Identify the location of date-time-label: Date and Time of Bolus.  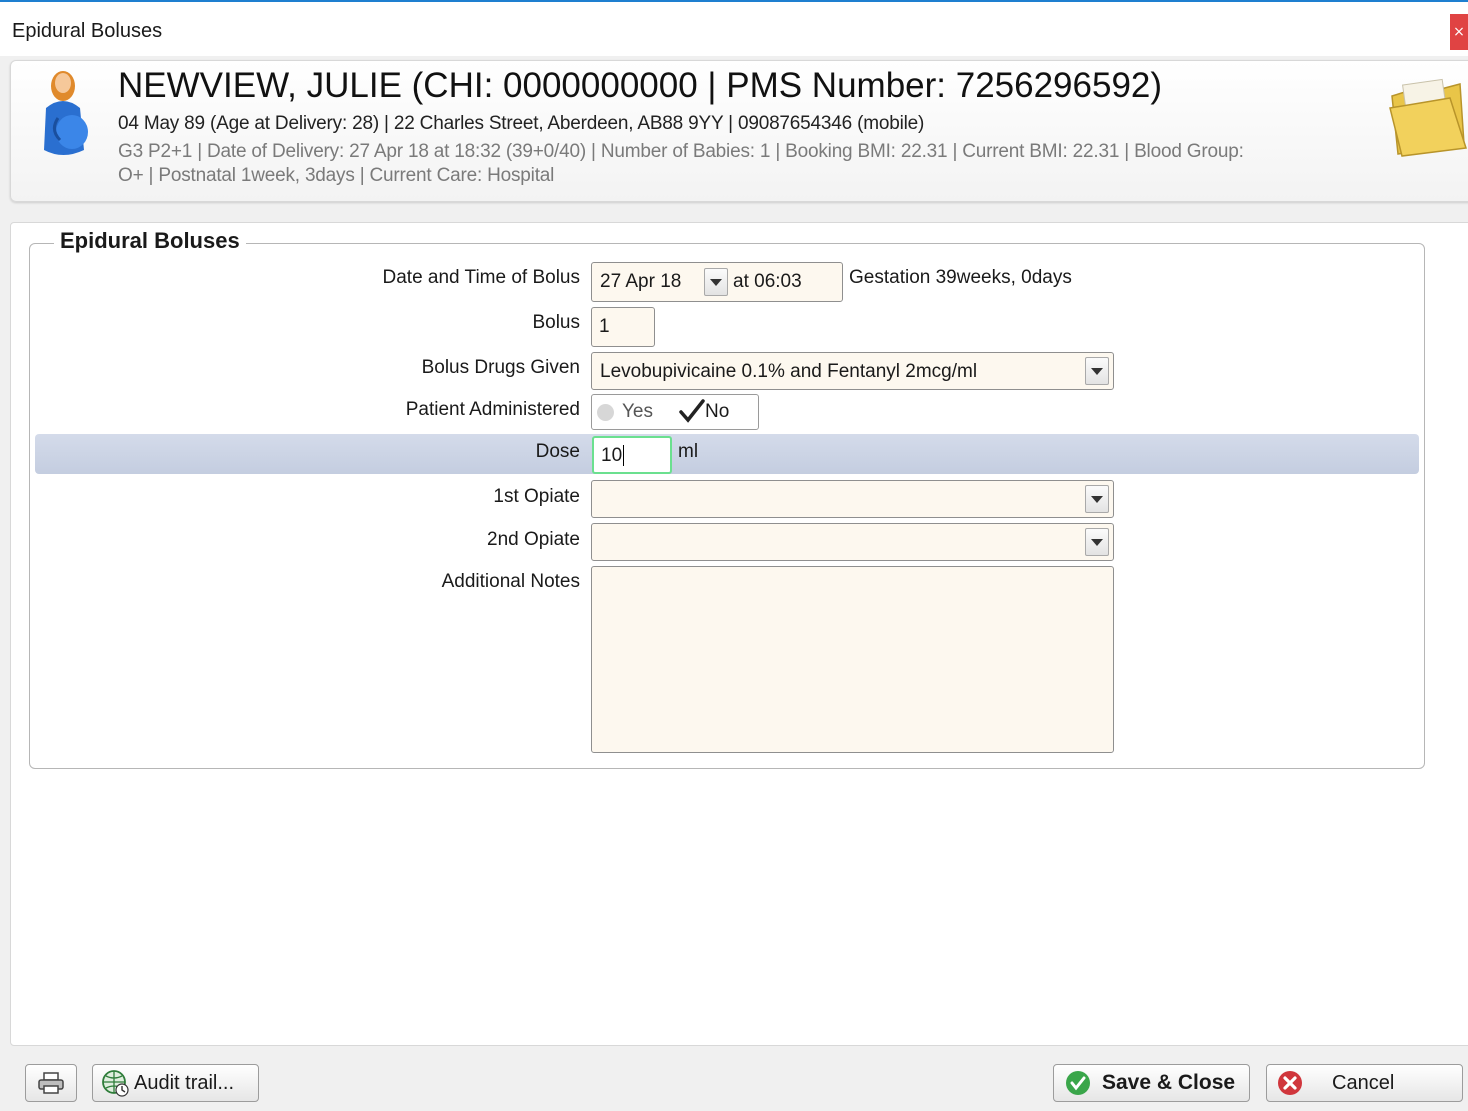
(481, 277).